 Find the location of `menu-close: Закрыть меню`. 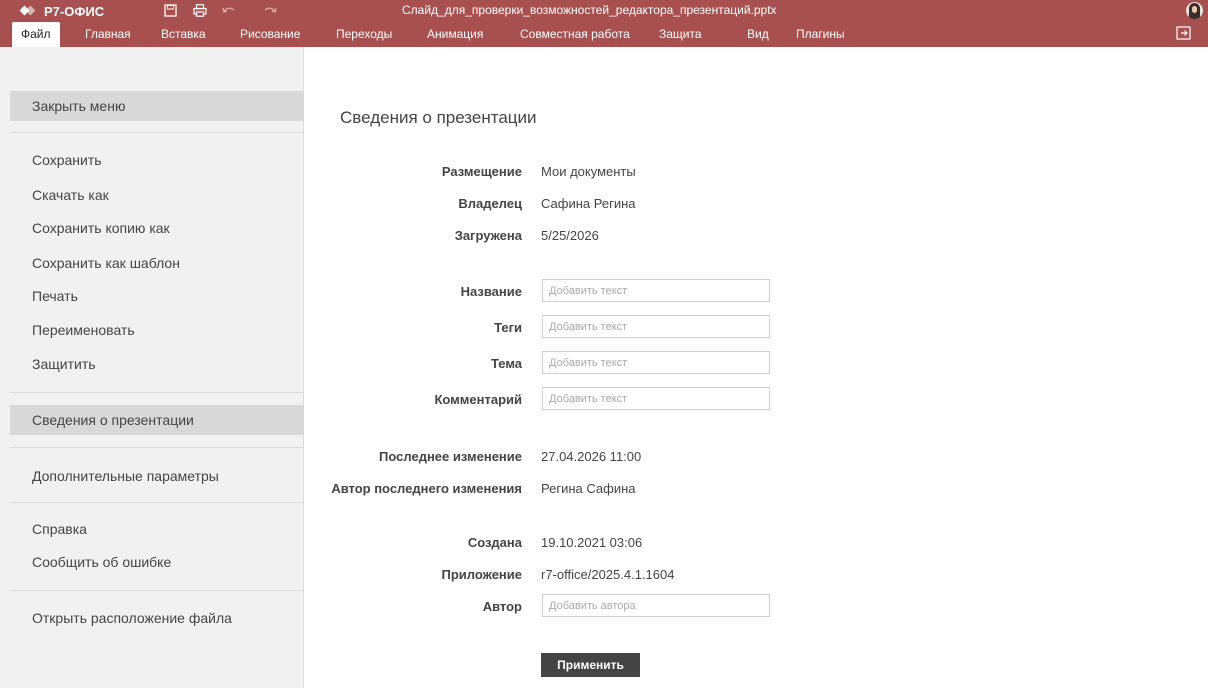

menu-close: Закрыть меню is located at coordinates (157, 106).